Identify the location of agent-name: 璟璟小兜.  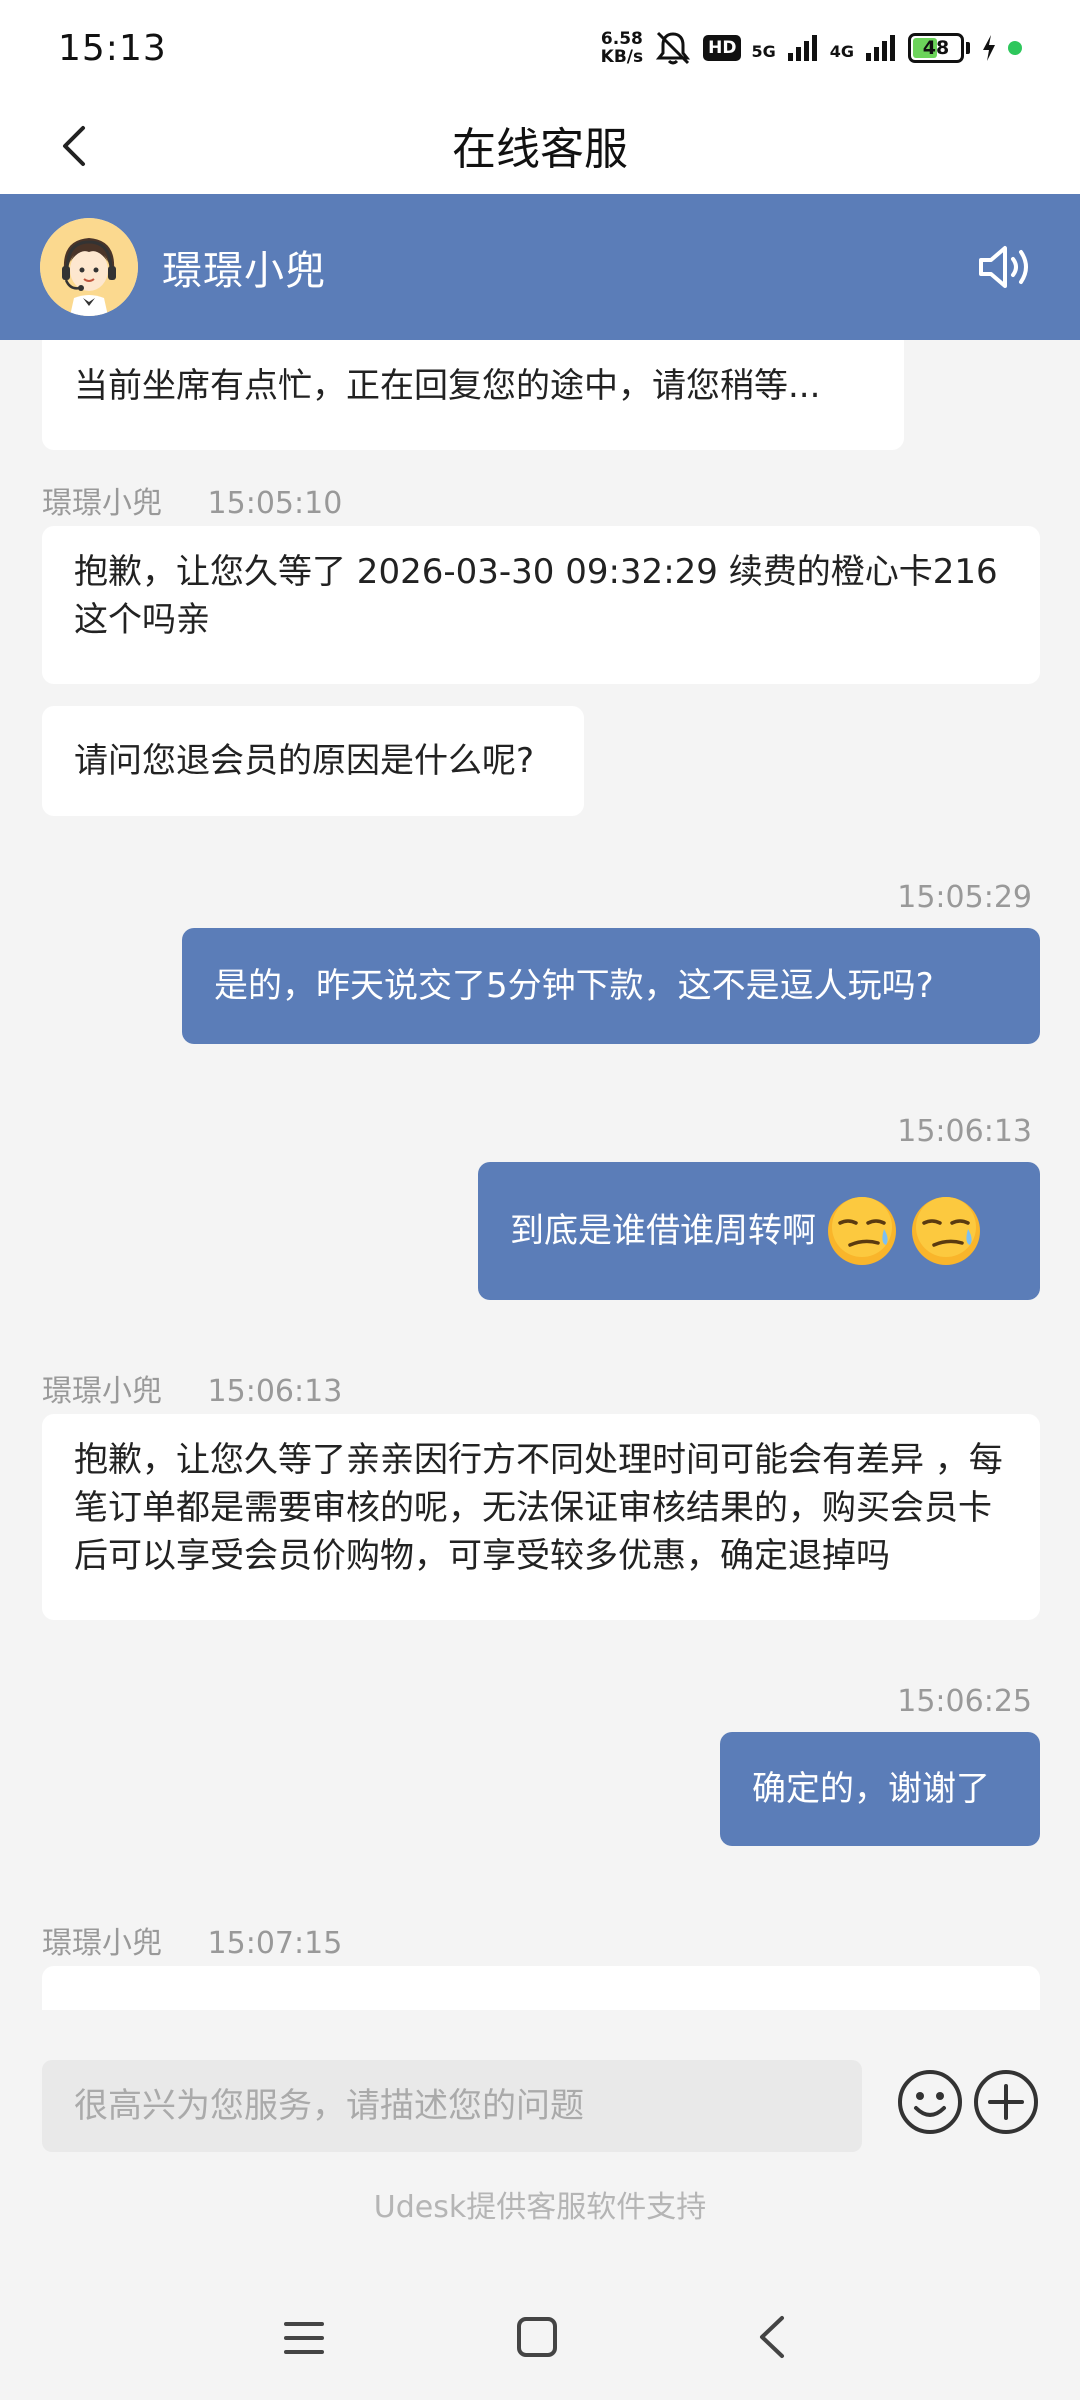
(244, 271).